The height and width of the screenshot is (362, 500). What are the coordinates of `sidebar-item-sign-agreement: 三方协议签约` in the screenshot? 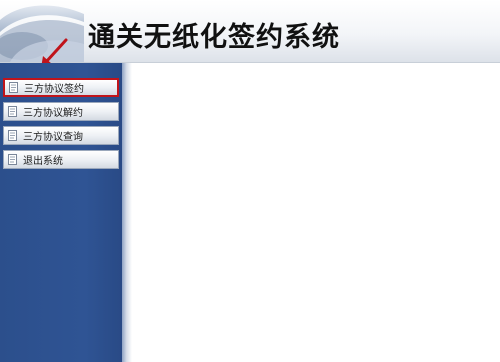 It's located at (61, 87).